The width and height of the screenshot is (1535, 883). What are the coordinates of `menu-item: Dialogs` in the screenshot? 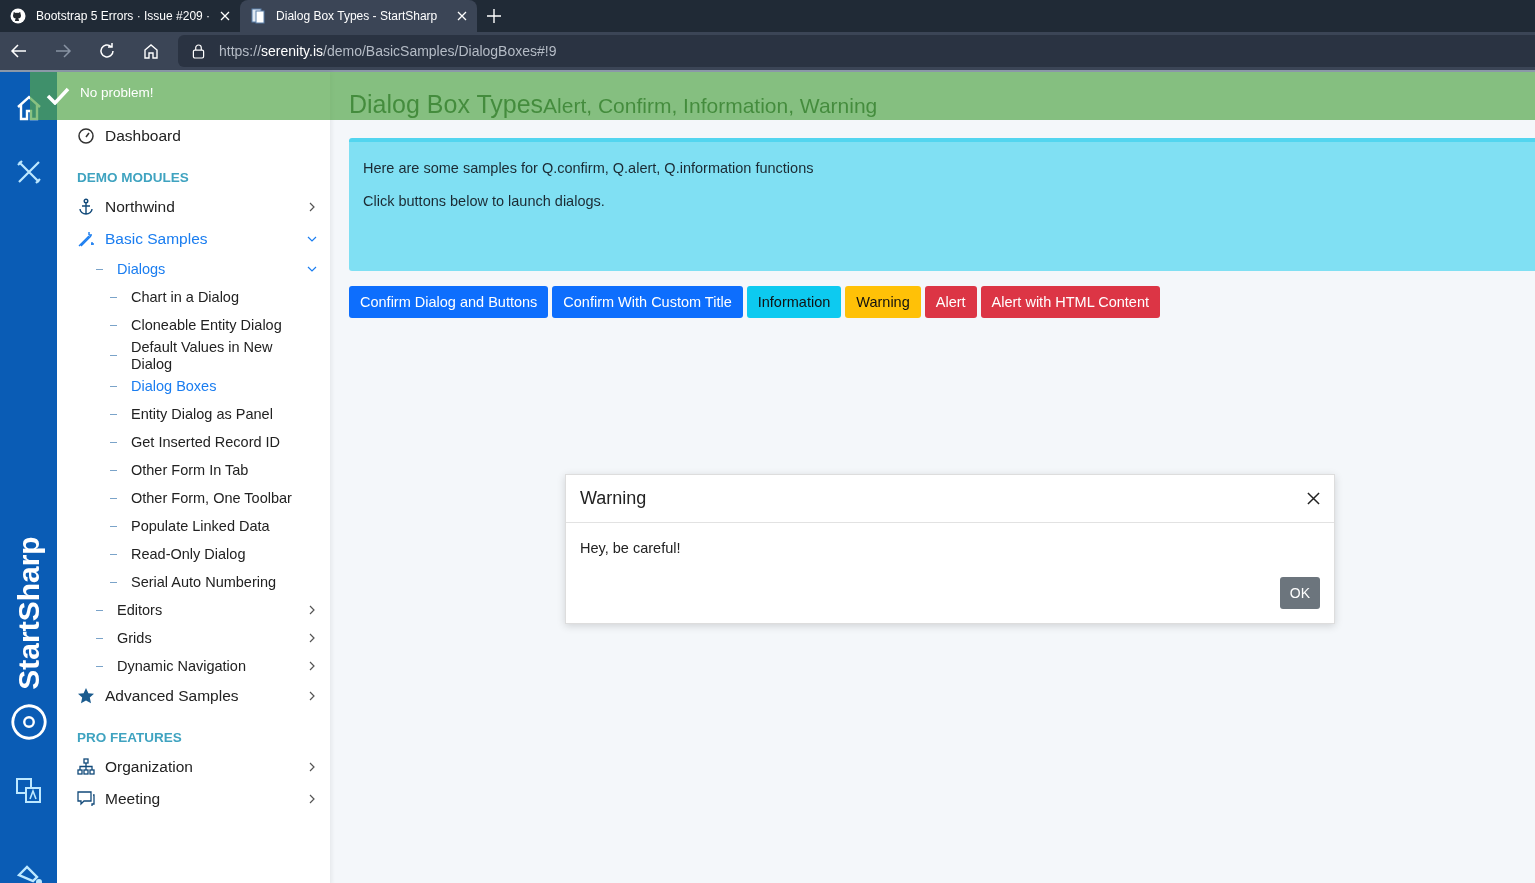 It's located at (193, 269).